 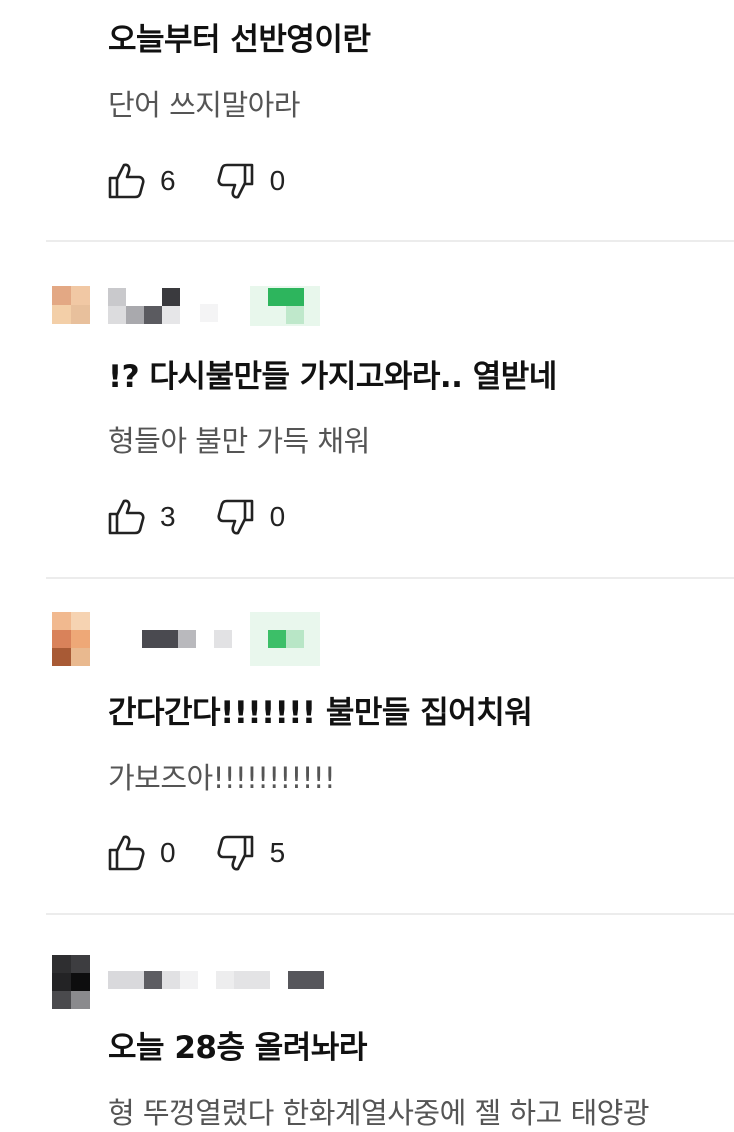 What do you see at coordinates (239, 40) in the screenshot?
I see `comment-title: 오늘부터 선반영이란` at bounding box center [239, 40].